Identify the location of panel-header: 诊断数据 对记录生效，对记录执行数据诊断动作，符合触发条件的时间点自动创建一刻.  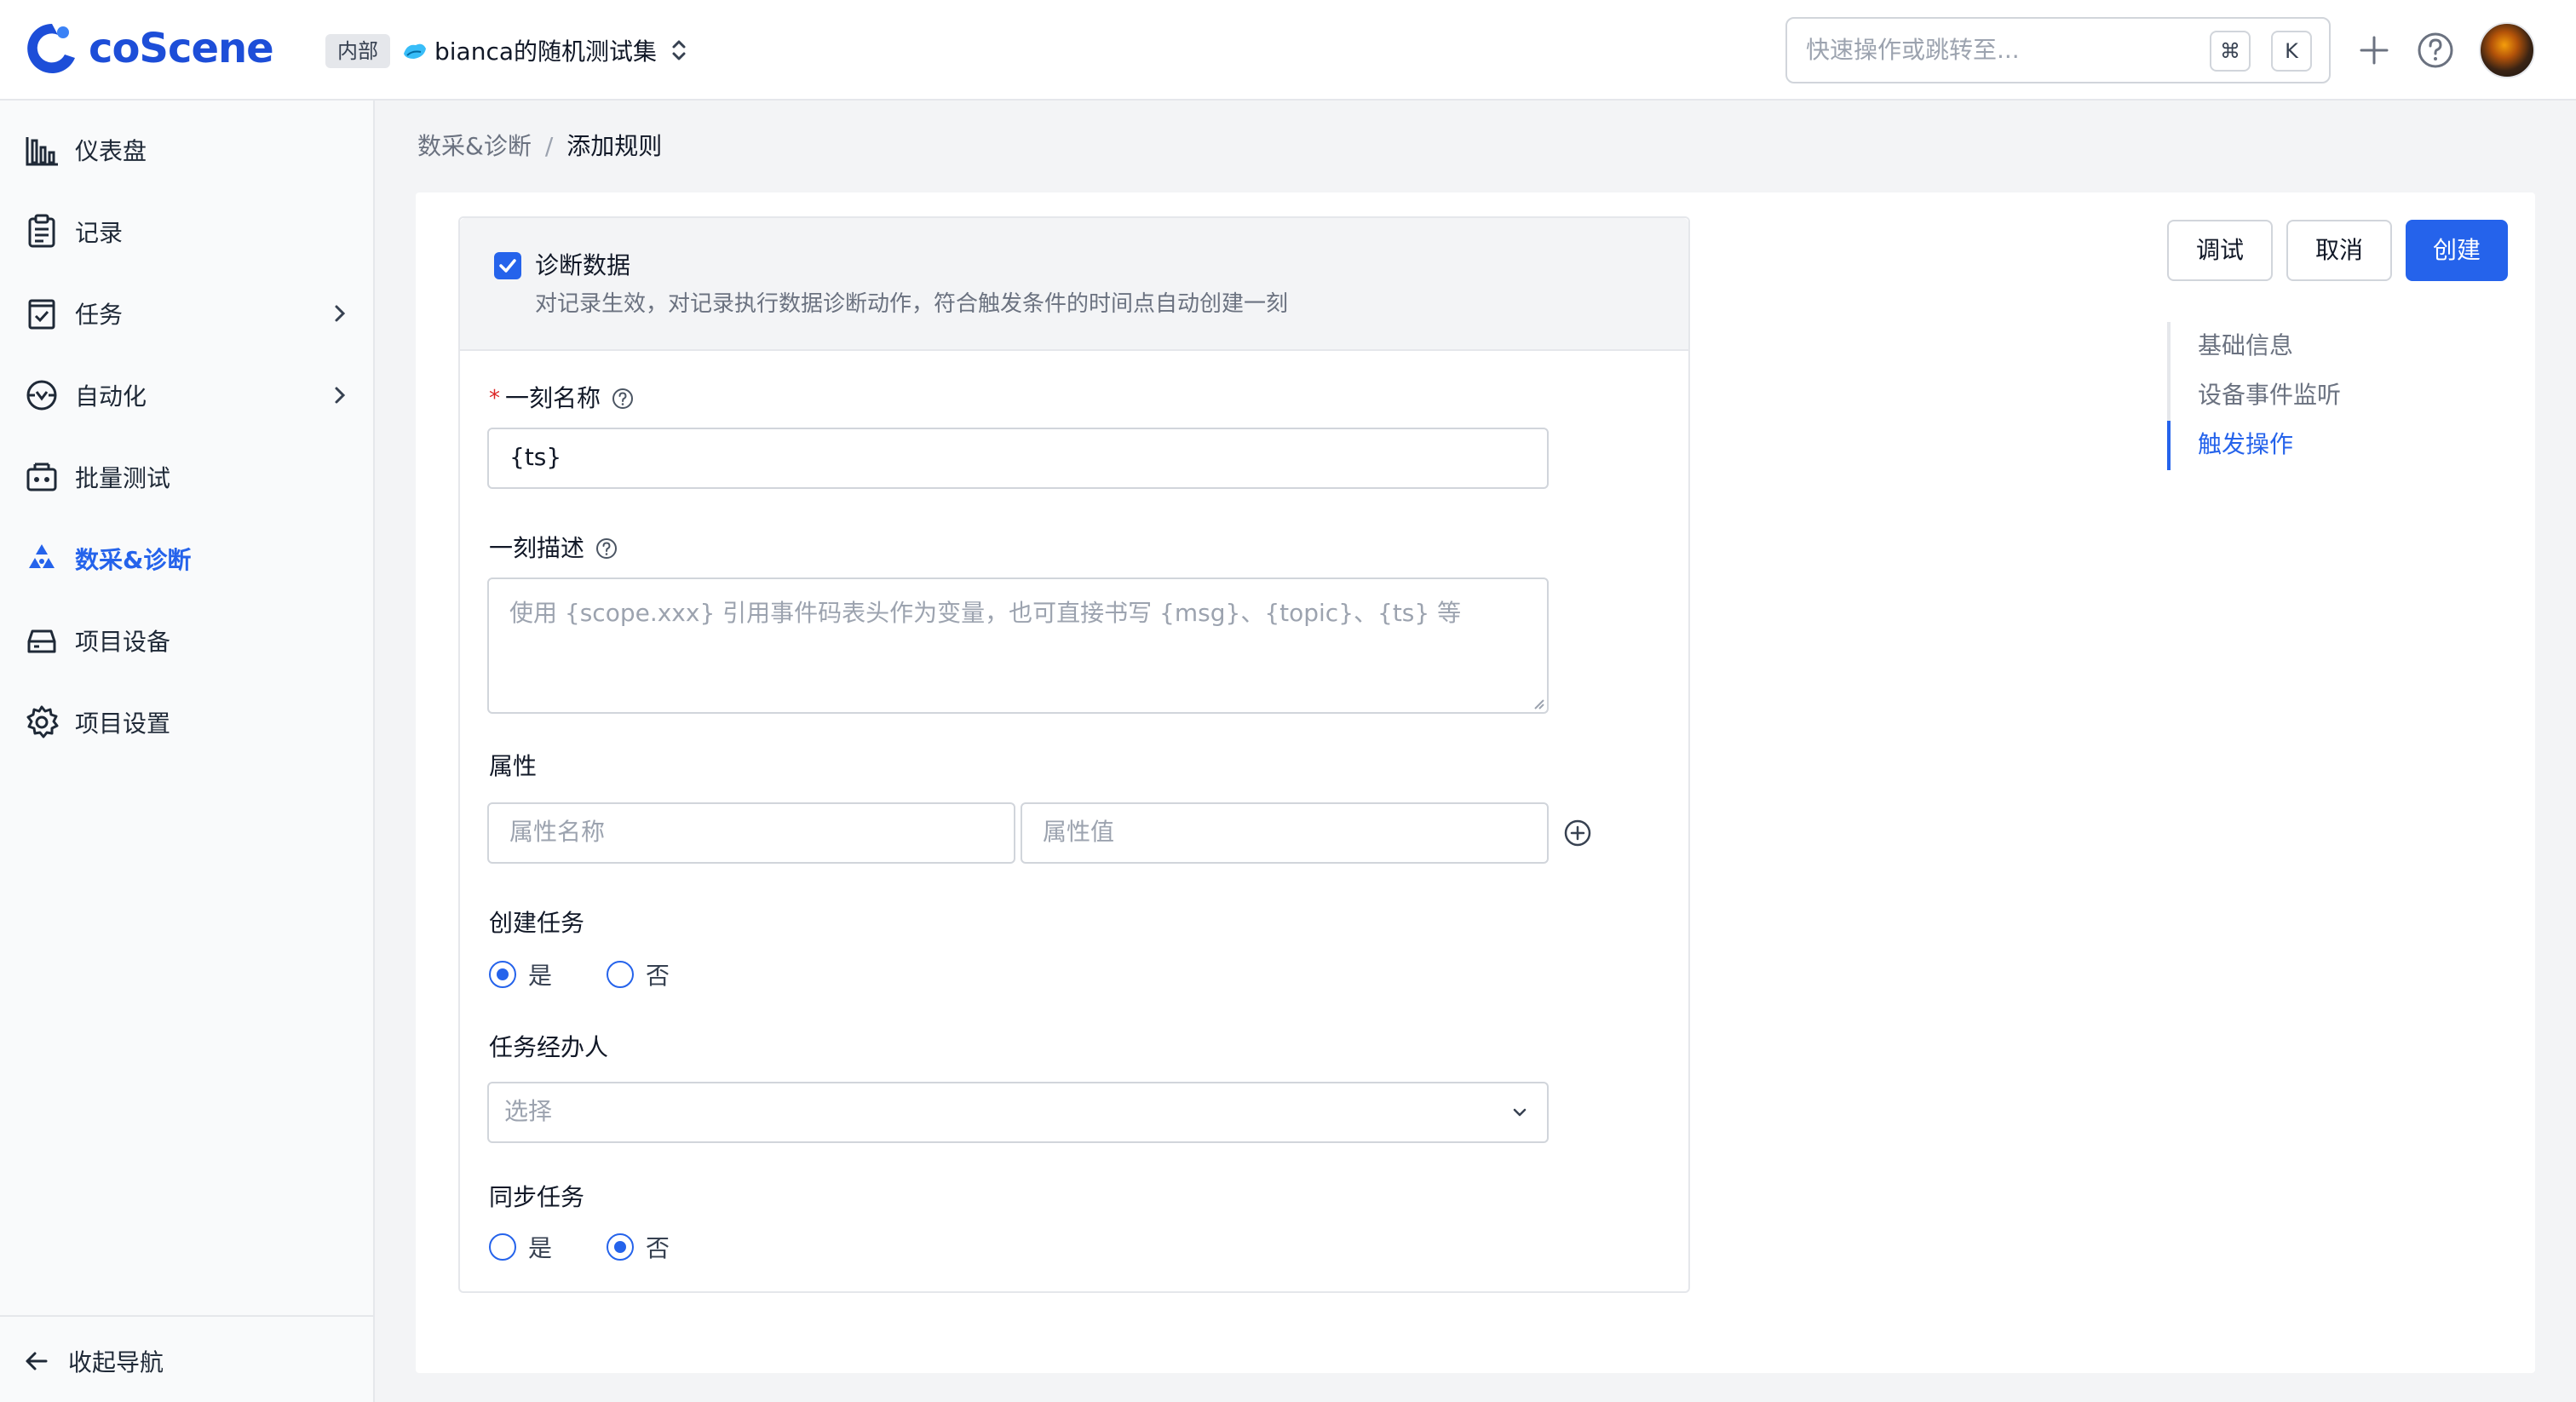
(1074, 284).